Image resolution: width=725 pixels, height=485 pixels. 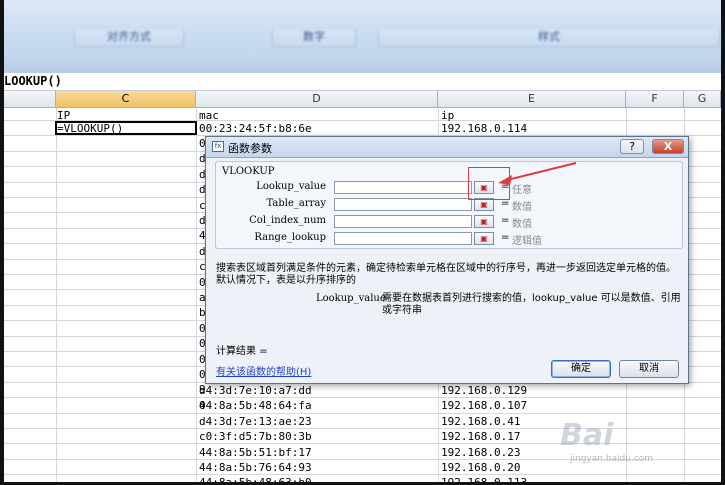 What do you see at coordinates (537, 173) in the screenshot?
I see `annotation-arrow` at bounding box center [537, 173].